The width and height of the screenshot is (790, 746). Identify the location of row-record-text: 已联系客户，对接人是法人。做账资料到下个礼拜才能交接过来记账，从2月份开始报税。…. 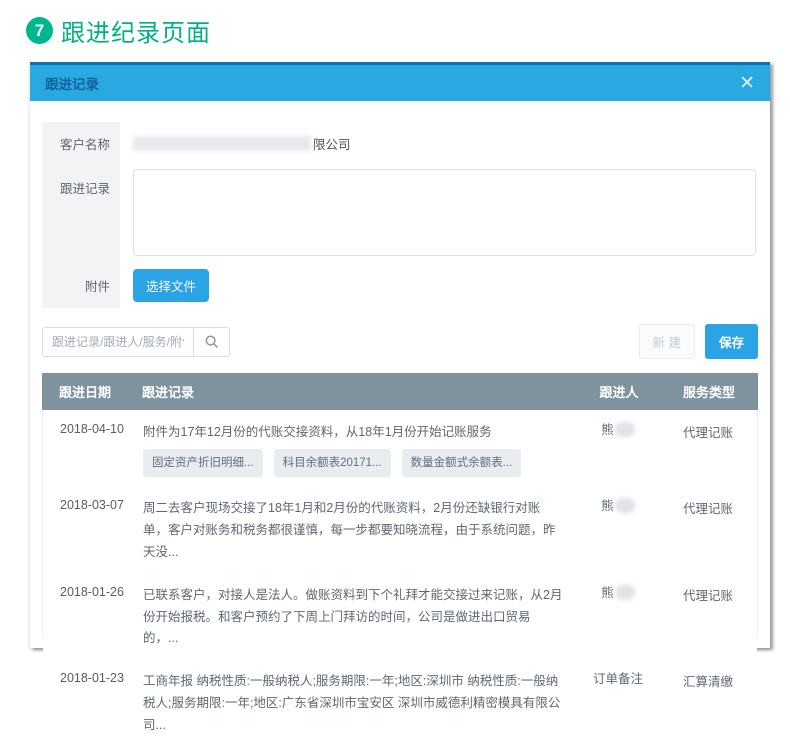
(353, 616).